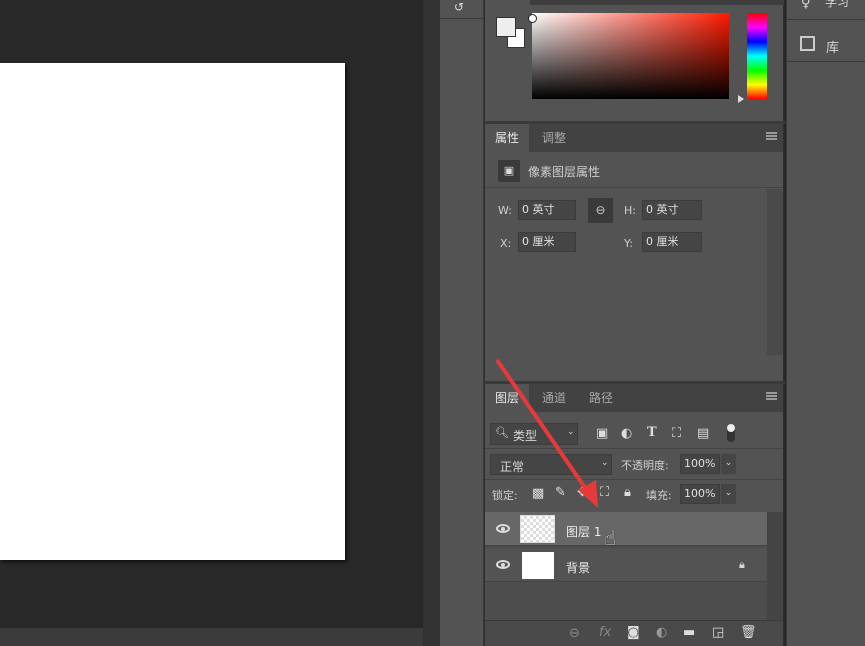 The image size is (865, 646). What do you see at coordinates (547, 210) in the screenshot?
I see `width-input: 0 英寸` at bounding box center [547, 210].